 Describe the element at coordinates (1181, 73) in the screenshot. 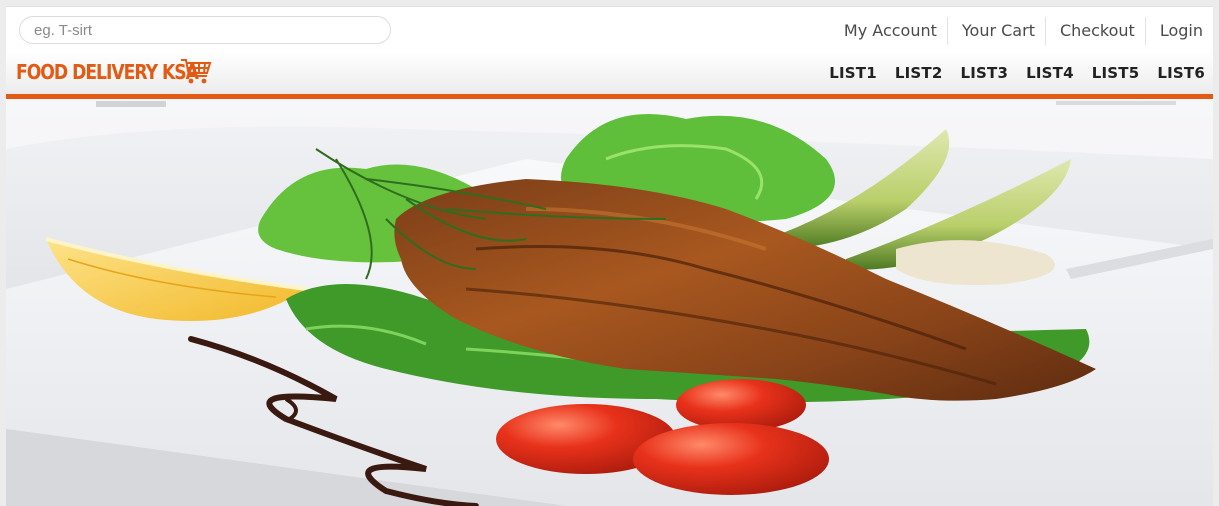

I see `nav-item-list6: LIST6` at that location.